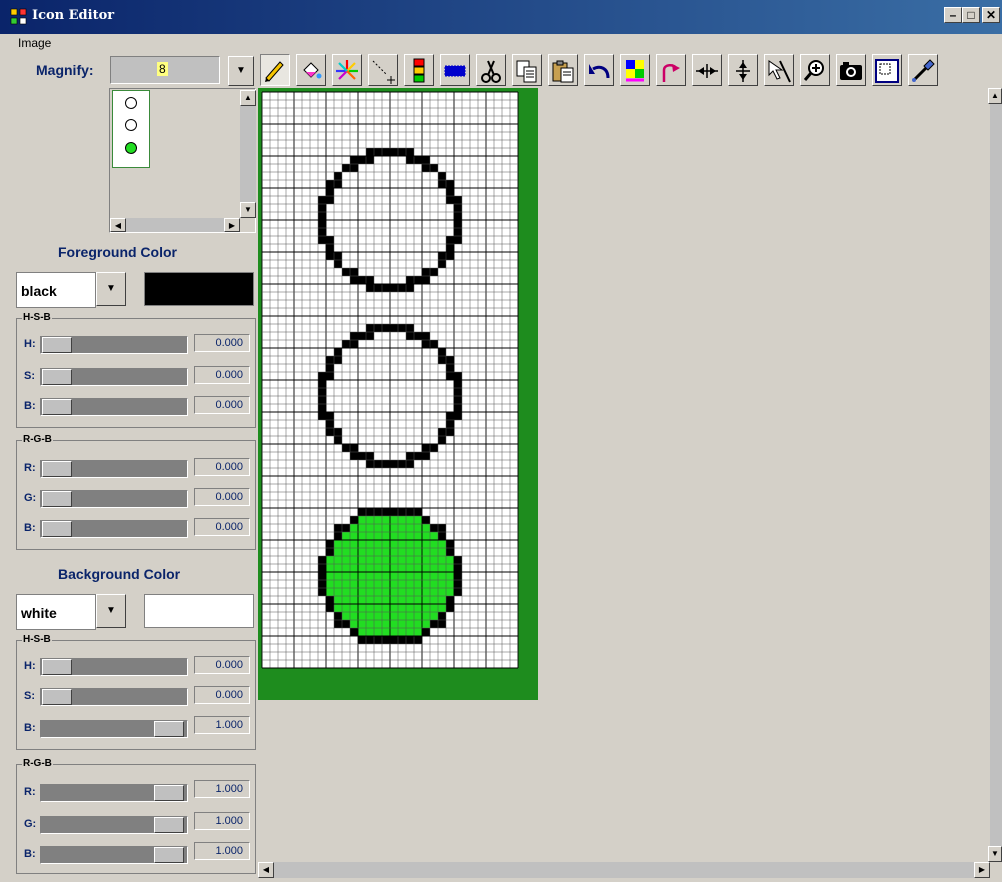 The height and width of the screenshot is (882, 1002). What do you see at coordinates (222, 725) in the screenshot?
I see `bg-b-value: 1.000` at bounding box center [222, 725].